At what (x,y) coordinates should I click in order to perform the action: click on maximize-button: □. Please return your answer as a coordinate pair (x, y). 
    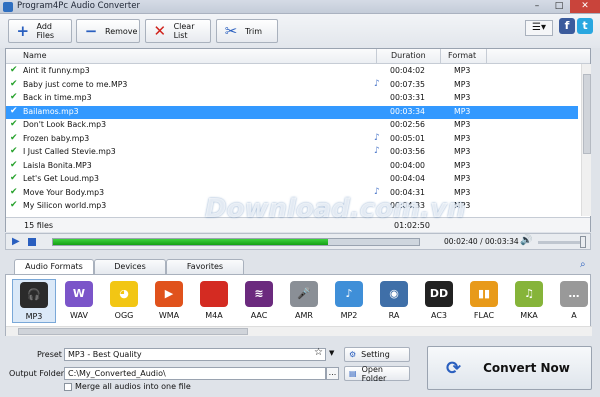
    Looking at the image, I should click on (559, 6).